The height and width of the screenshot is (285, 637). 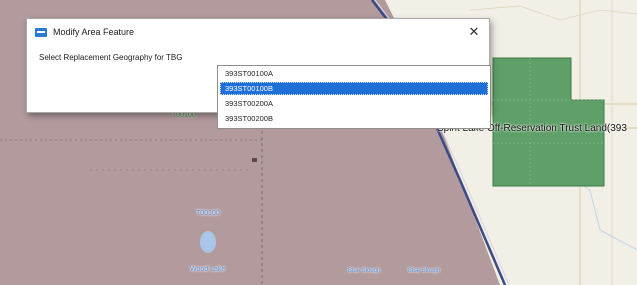 What do you see at coordinates (424, 271) in the screenshot?
I see `label-blue-slough-2: Blue Slough` at bounding box center [424, 271].